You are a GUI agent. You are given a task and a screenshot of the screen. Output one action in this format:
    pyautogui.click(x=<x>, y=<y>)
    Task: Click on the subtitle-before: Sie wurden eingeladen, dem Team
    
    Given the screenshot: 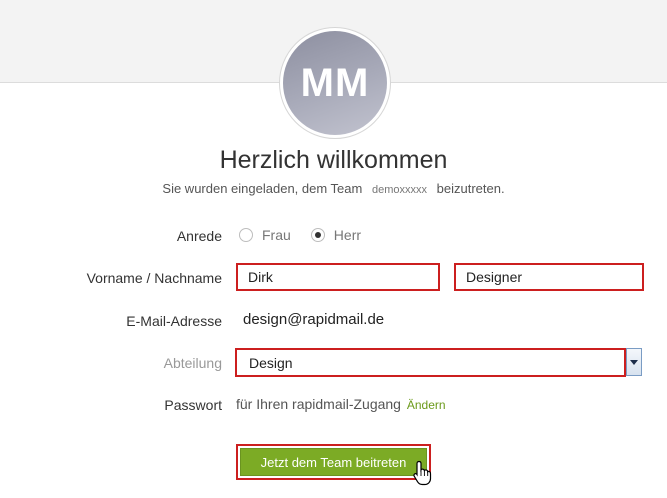 What is the action you would take?
    pyautogui.click(x=262, y=188)
    